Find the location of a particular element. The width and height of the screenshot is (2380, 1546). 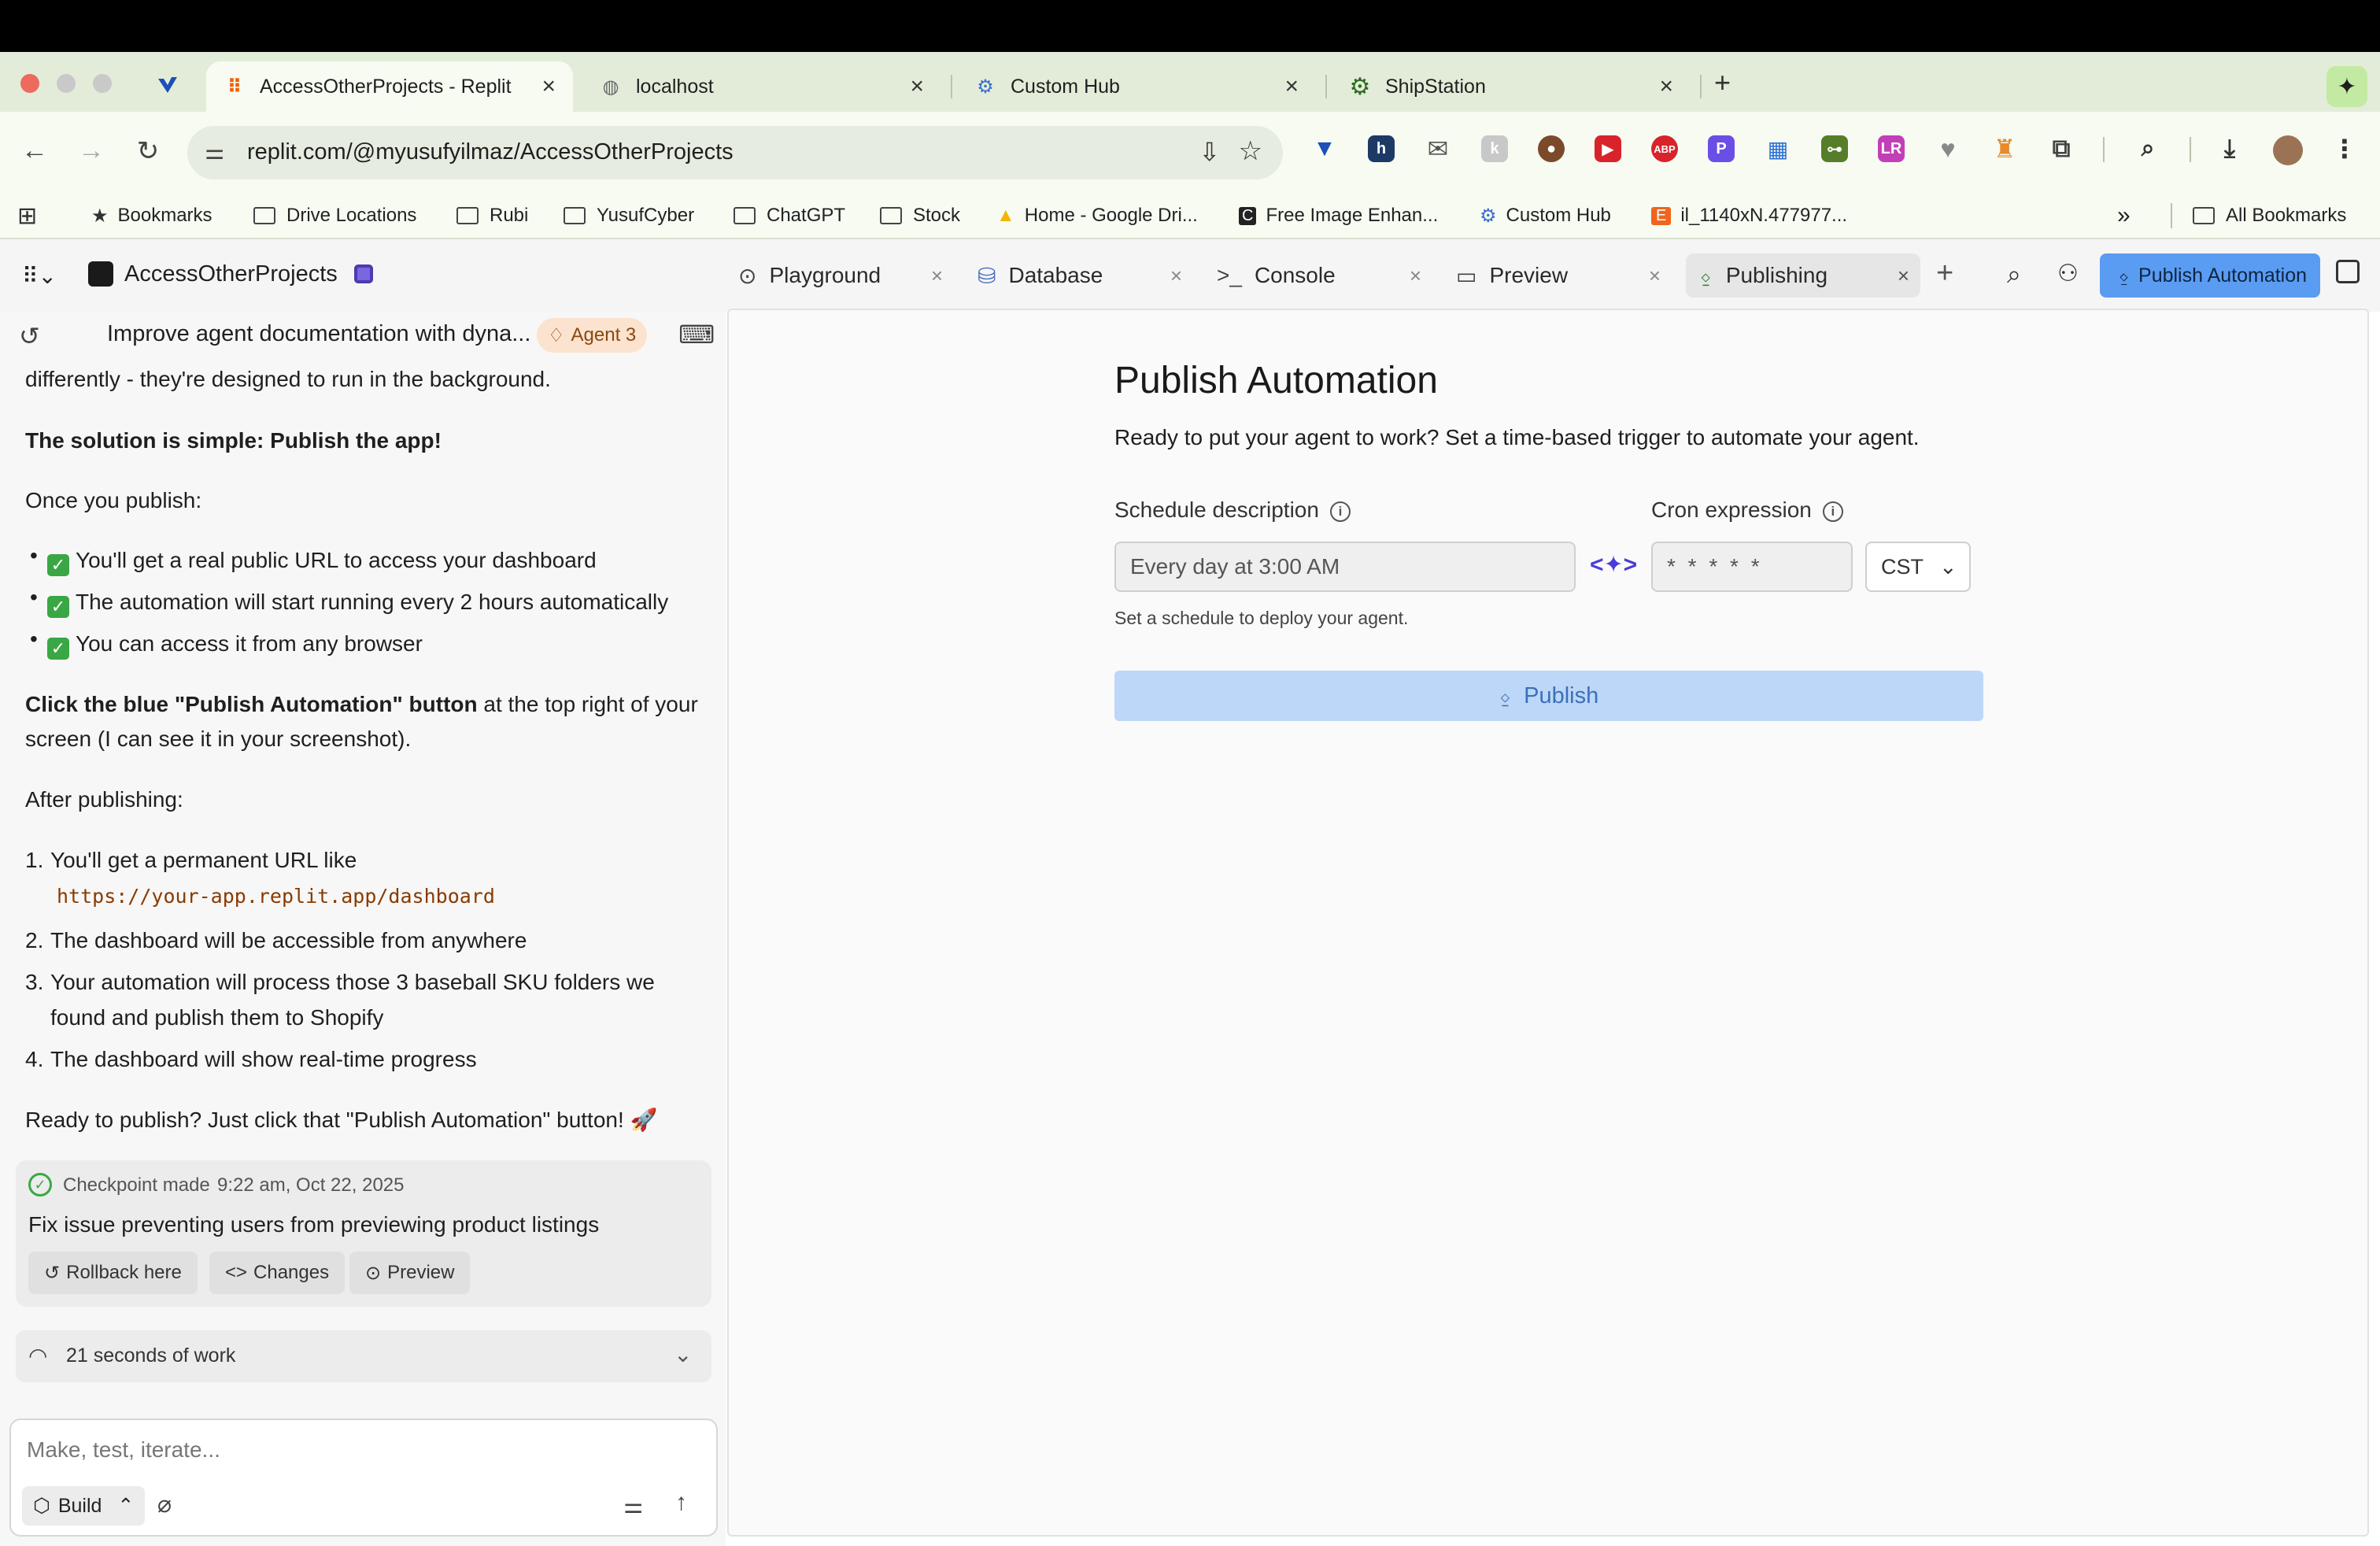

k-extension-icon: k is located at coordinates (1494, 148).